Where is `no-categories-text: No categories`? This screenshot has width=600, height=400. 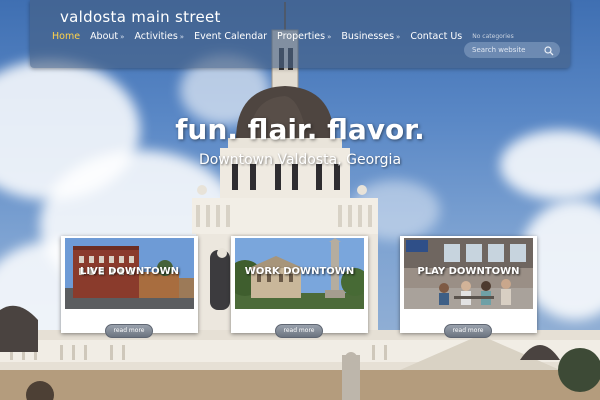
no-categories-text: No categories is located at coordinates (493, 36).